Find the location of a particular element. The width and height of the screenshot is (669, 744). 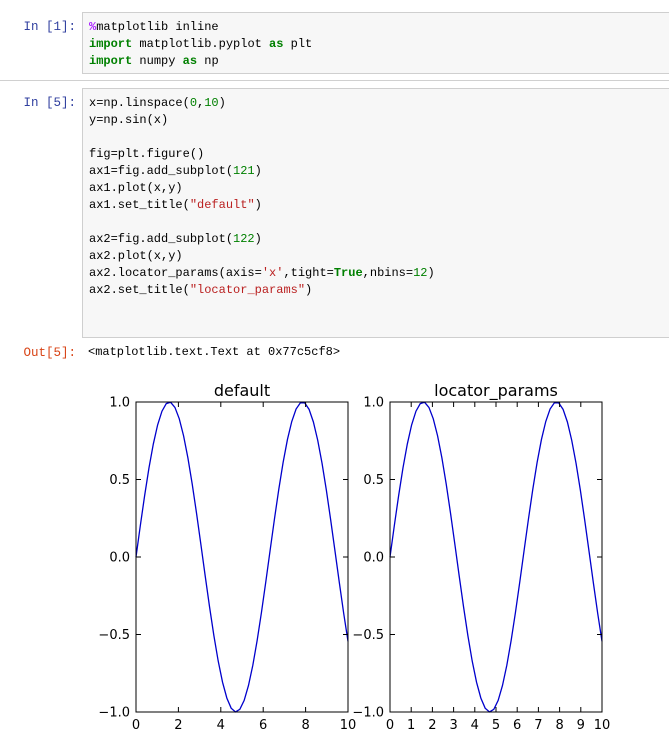

x-tick-label: 3 is located at coordinates (453, 725).